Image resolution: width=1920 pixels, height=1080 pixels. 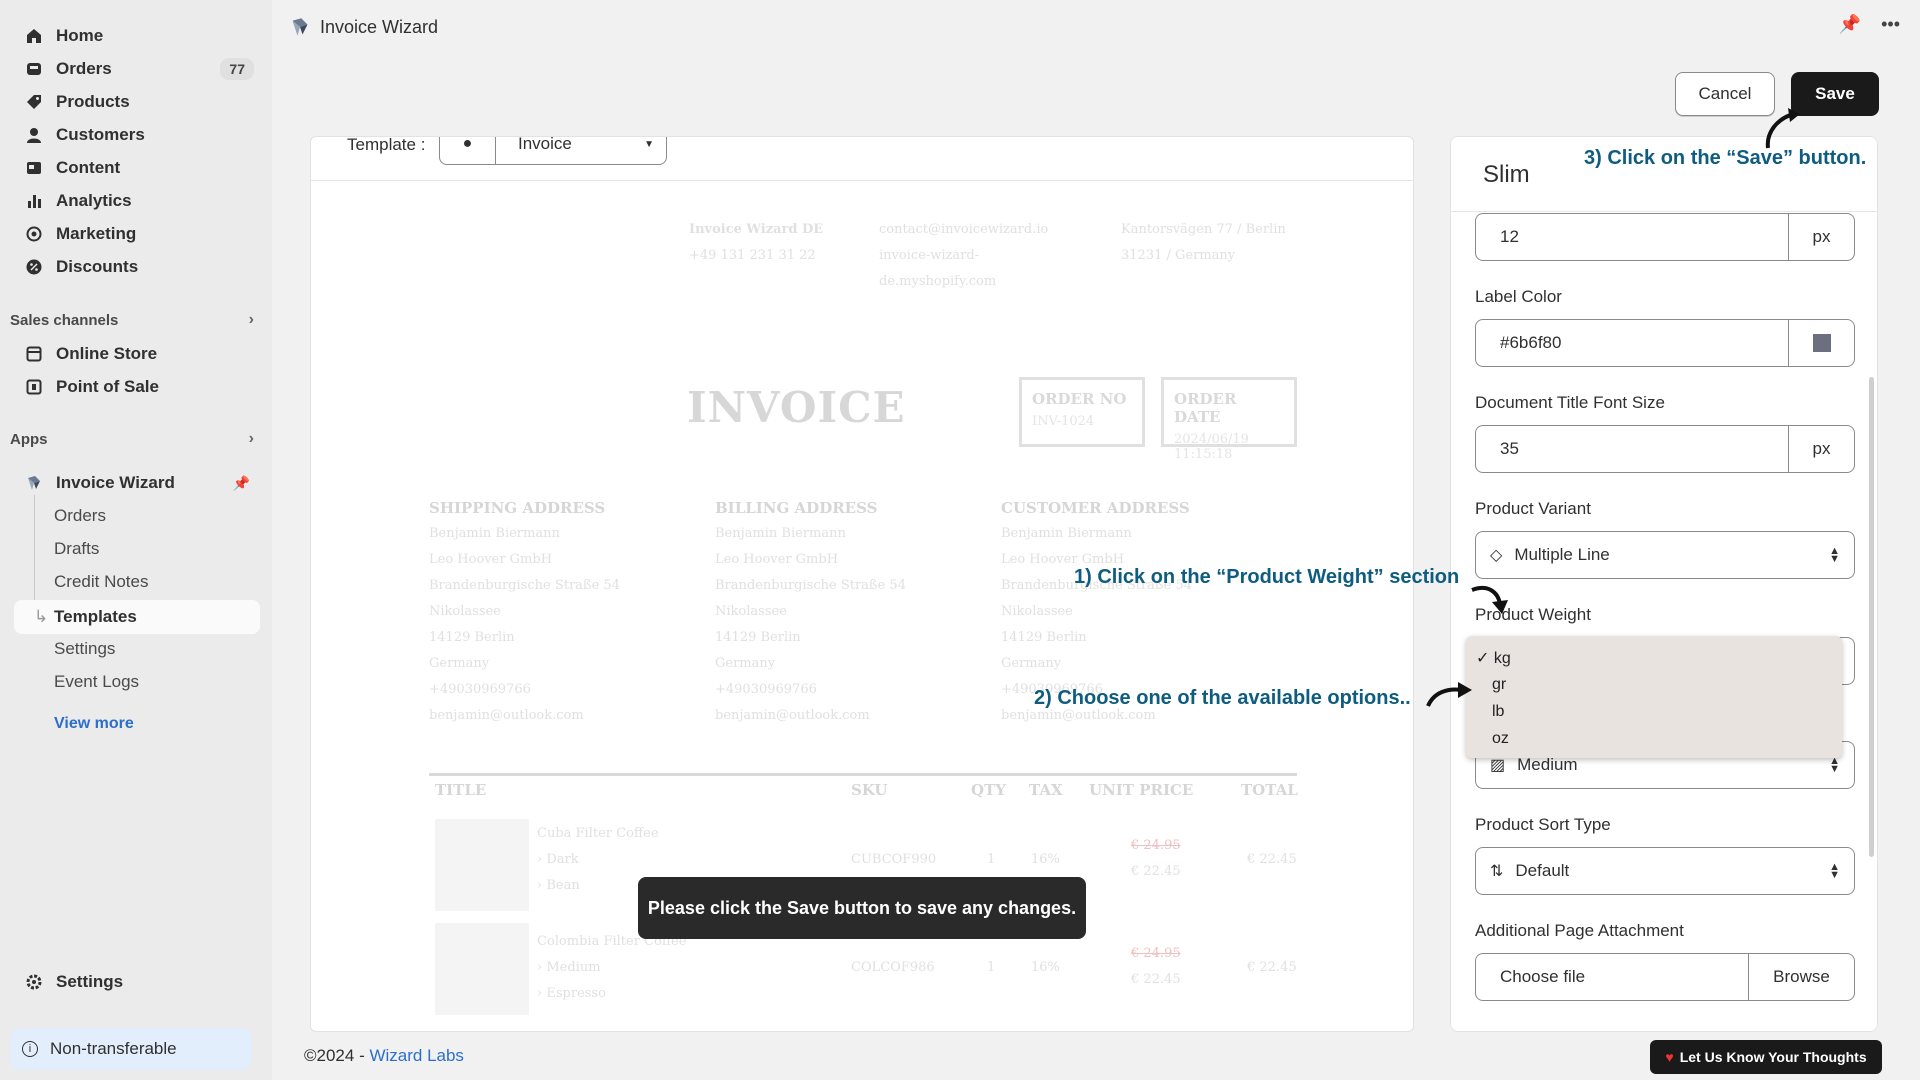 I want to click on unit-suffix: px, so click(x=1821, y=449).